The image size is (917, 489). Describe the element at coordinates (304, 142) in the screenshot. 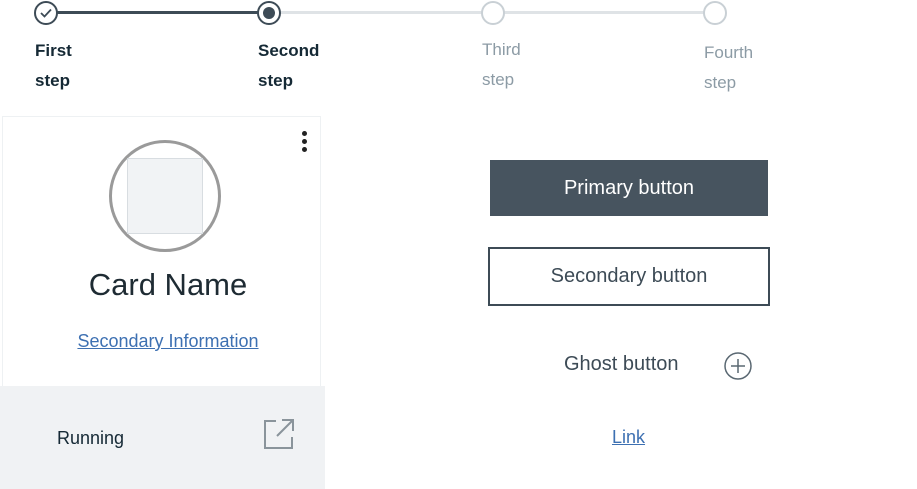

I see `overflow-menu-vertical-icon` at that location.